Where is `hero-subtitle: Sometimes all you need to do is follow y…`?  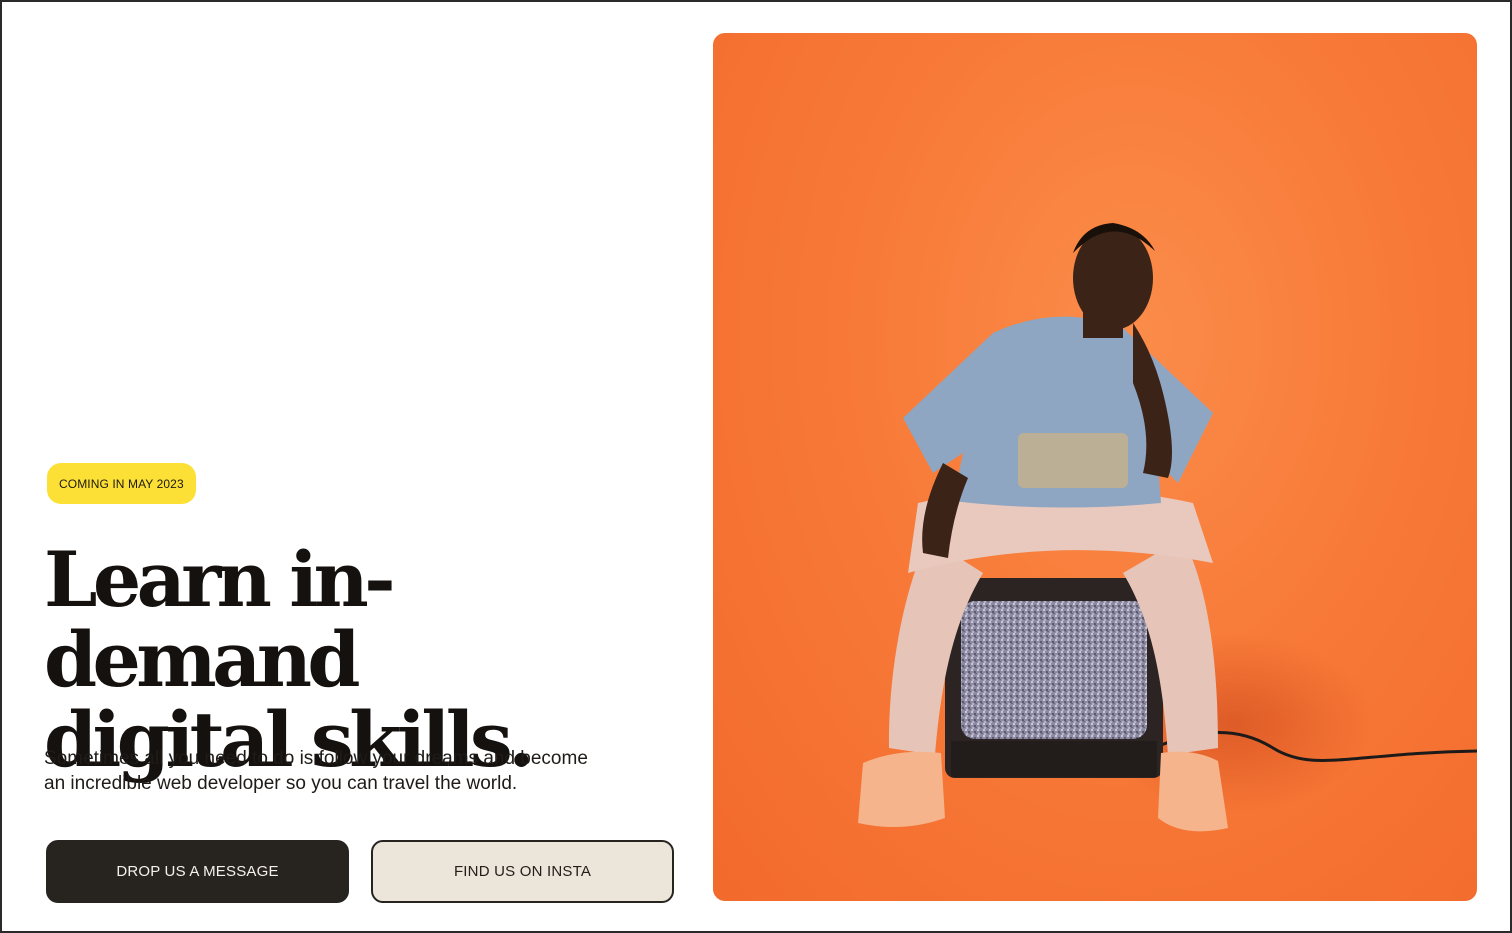 hero-subtitle: Sometimes all you need to do is follow y… is located at coordinates (349, 771).